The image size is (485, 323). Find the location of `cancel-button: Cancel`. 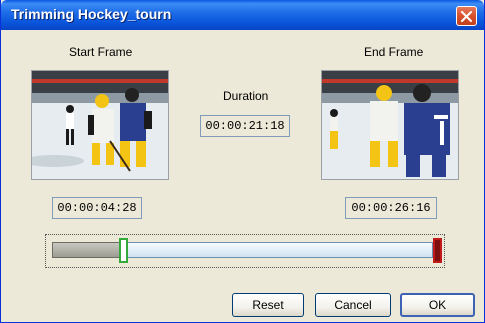

cancel-button: Cancel is located at coordinates (353, 305).